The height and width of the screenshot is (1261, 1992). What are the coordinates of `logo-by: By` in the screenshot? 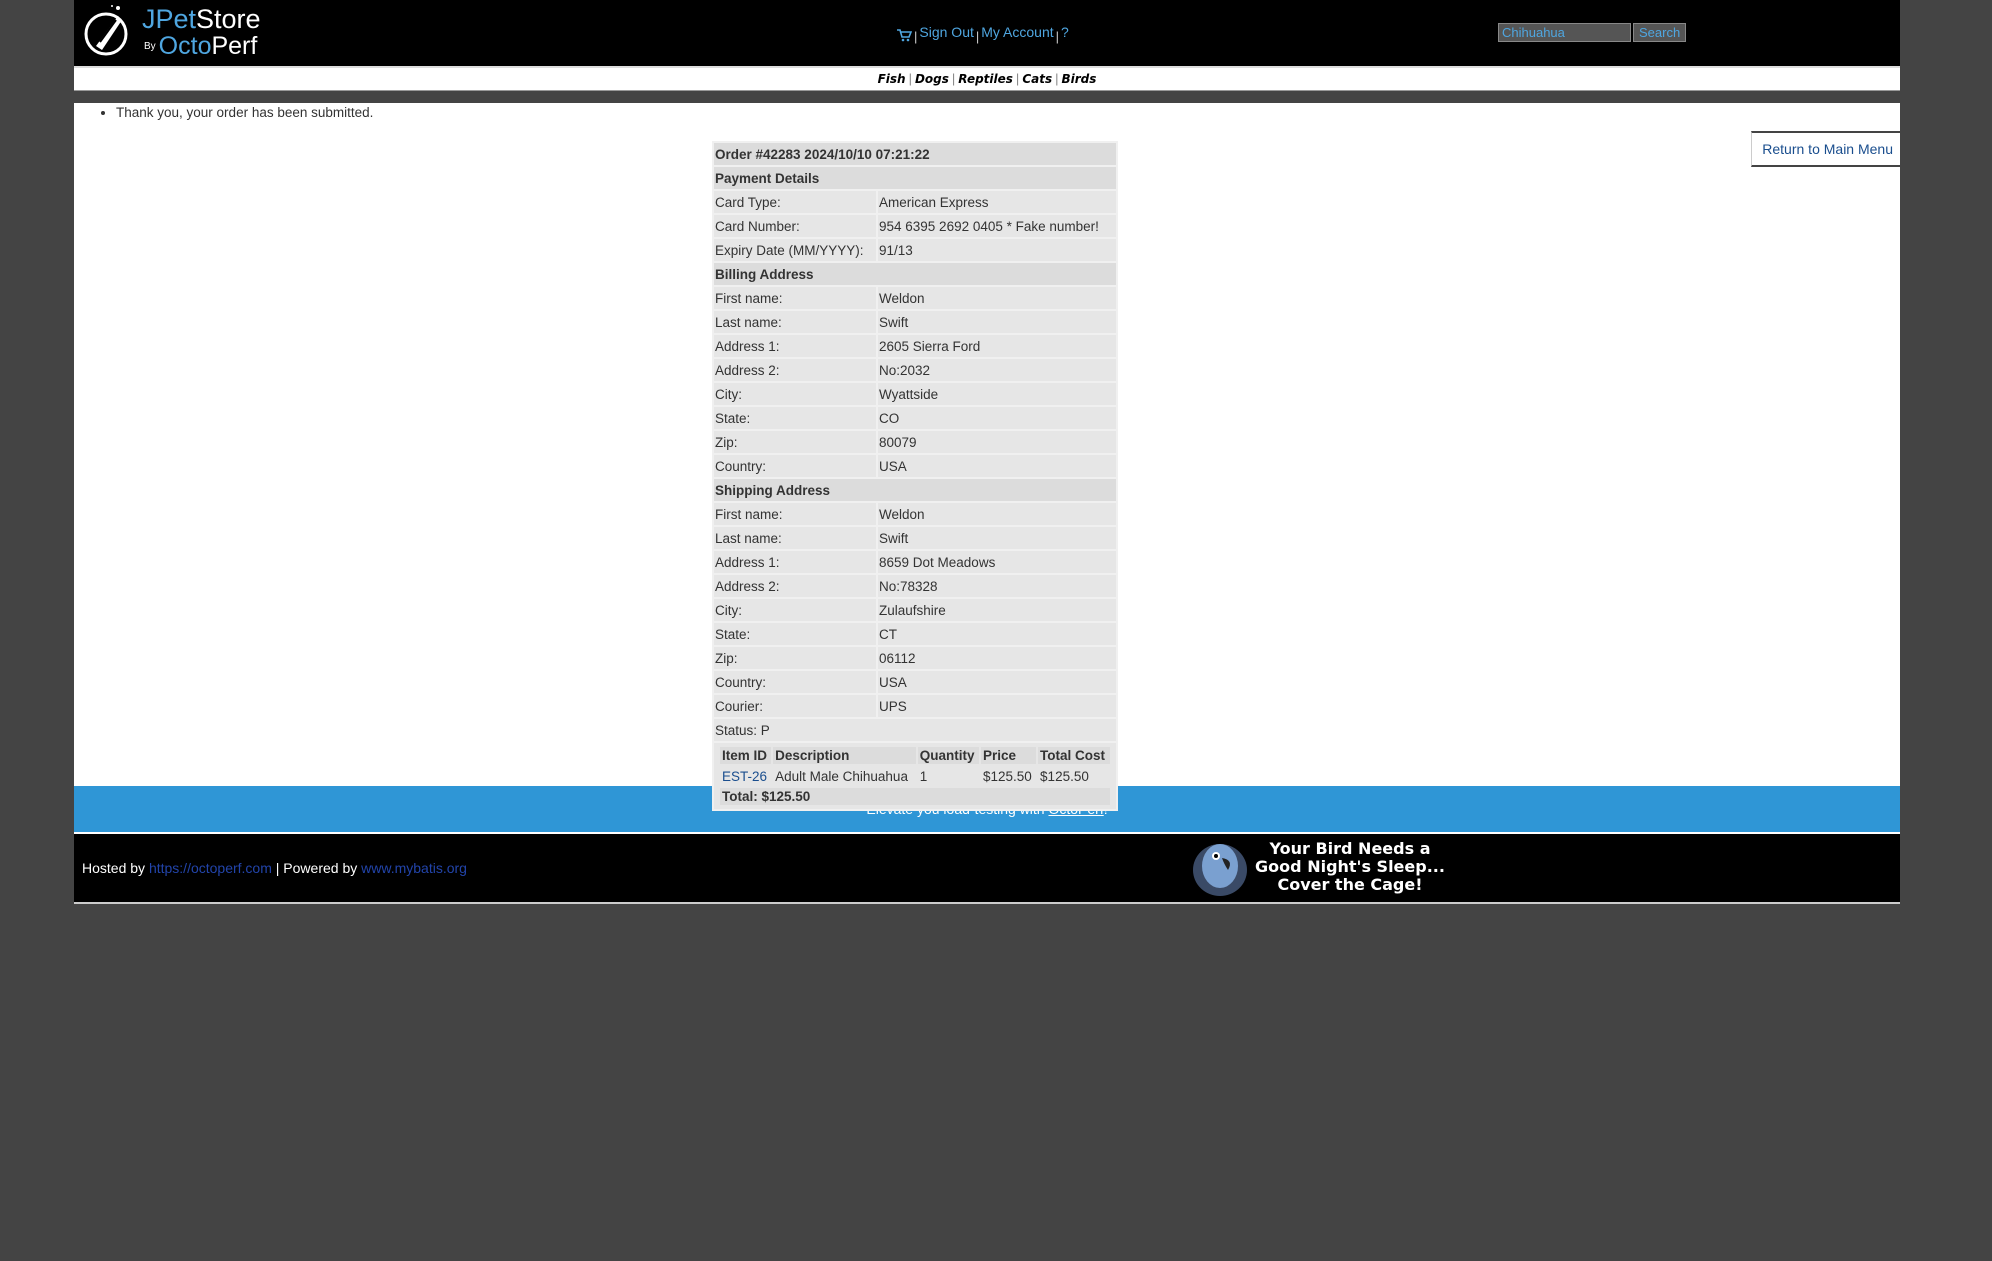 It's located at (150, 47).